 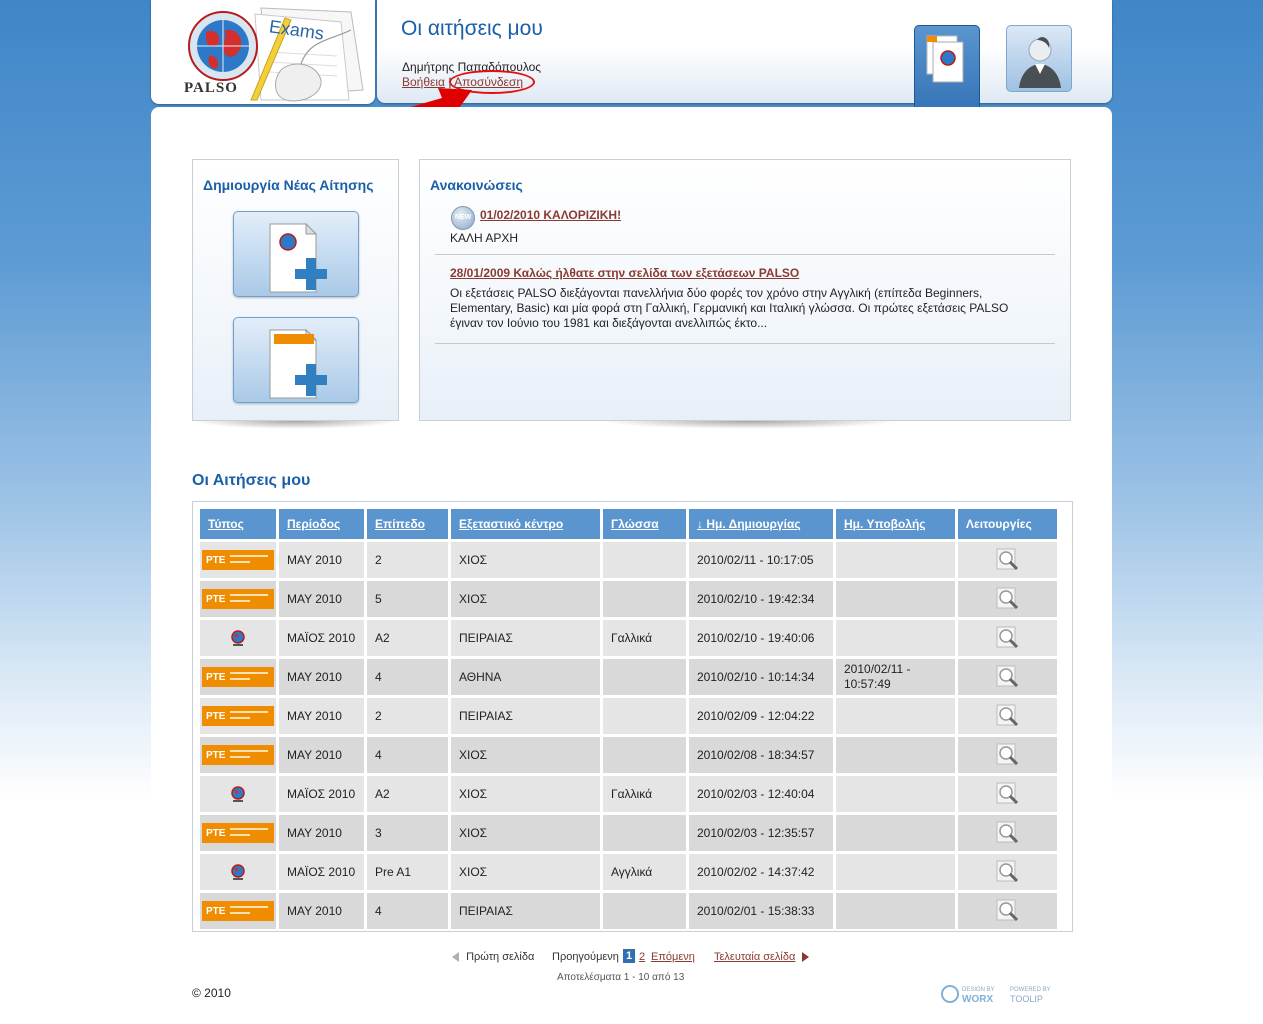 I want to click on last-page-arrow-icon, so click(x=806, y=957).